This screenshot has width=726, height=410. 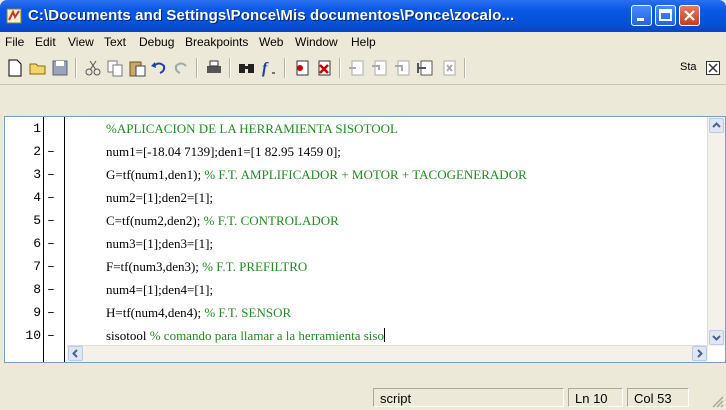 I want to click on copy-icon, so click(x=115, y=68).